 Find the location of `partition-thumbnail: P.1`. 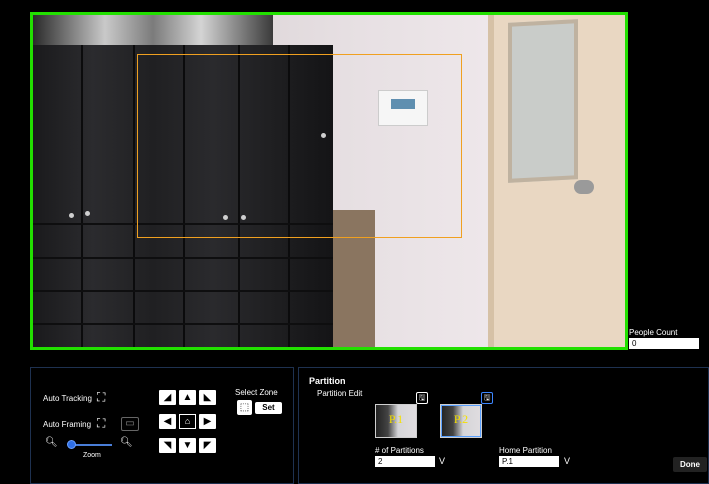

partition-thumbnail: P.1 is located at coordinates (396, 421).